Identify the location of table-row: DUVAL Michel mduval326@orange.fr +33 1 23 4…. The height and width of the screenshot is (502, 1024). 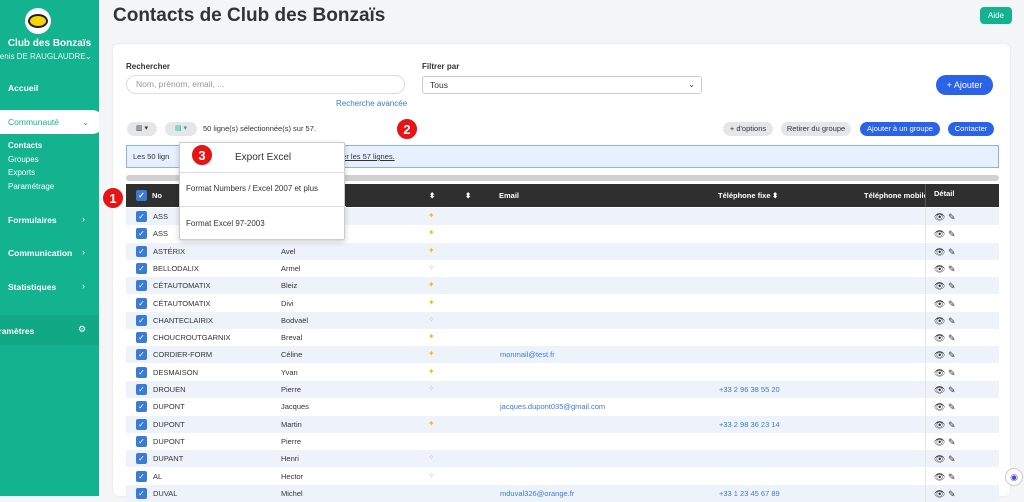
(562, 493).